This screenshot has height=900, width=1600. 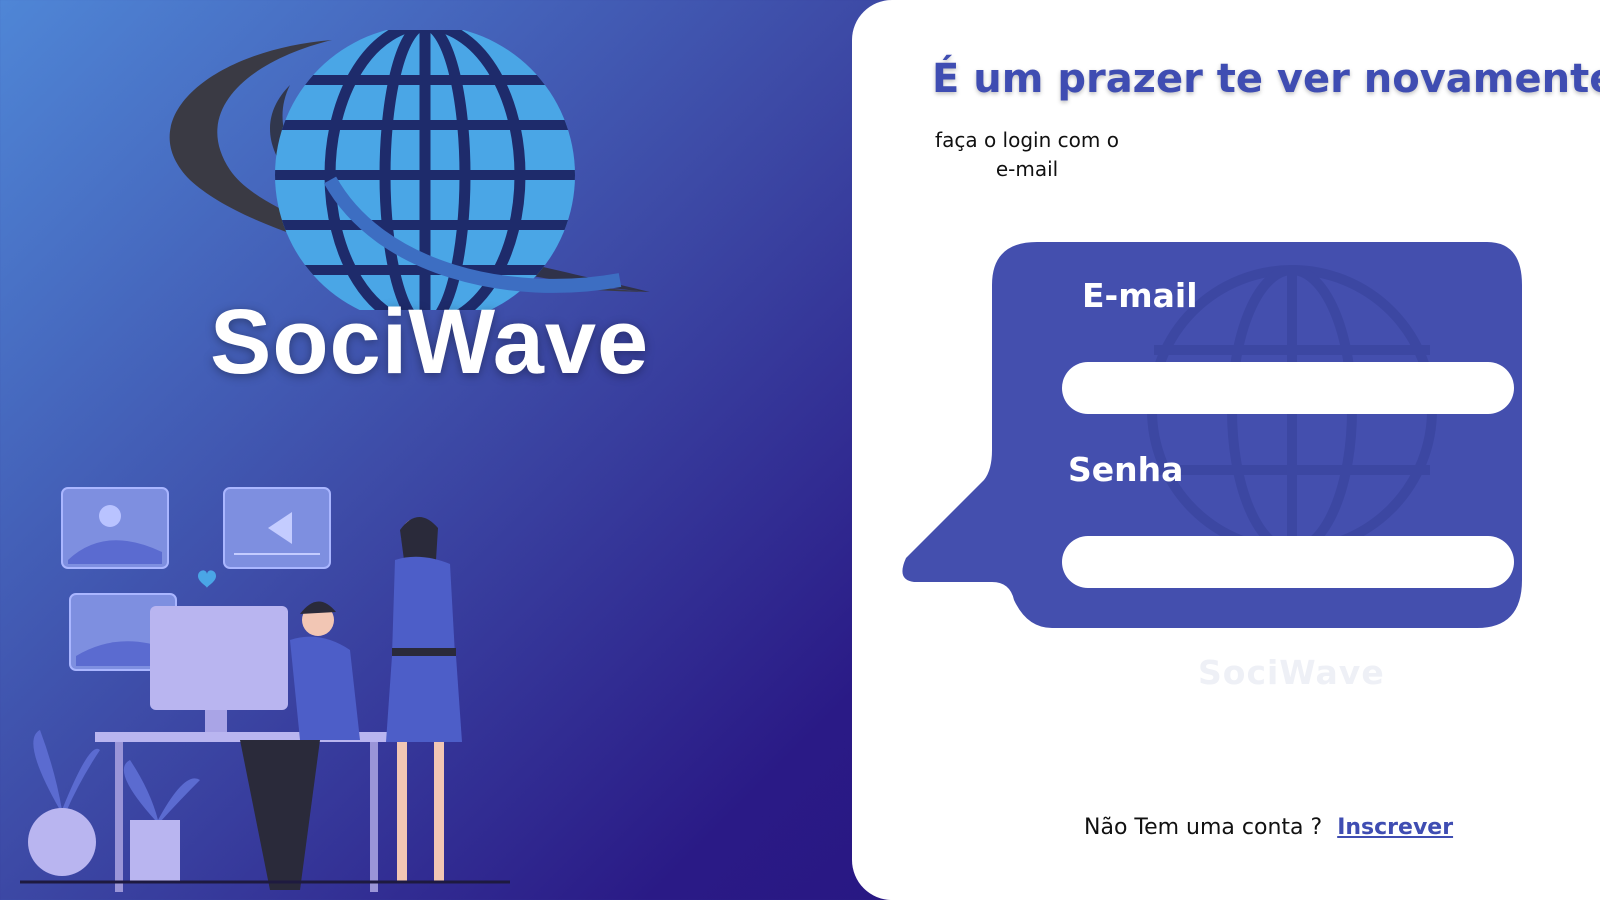 What do you see at coordinates (1291, 672) in the screenshot?
I see `brand-watermark: SociWave` at bounding box center [1291, 672].